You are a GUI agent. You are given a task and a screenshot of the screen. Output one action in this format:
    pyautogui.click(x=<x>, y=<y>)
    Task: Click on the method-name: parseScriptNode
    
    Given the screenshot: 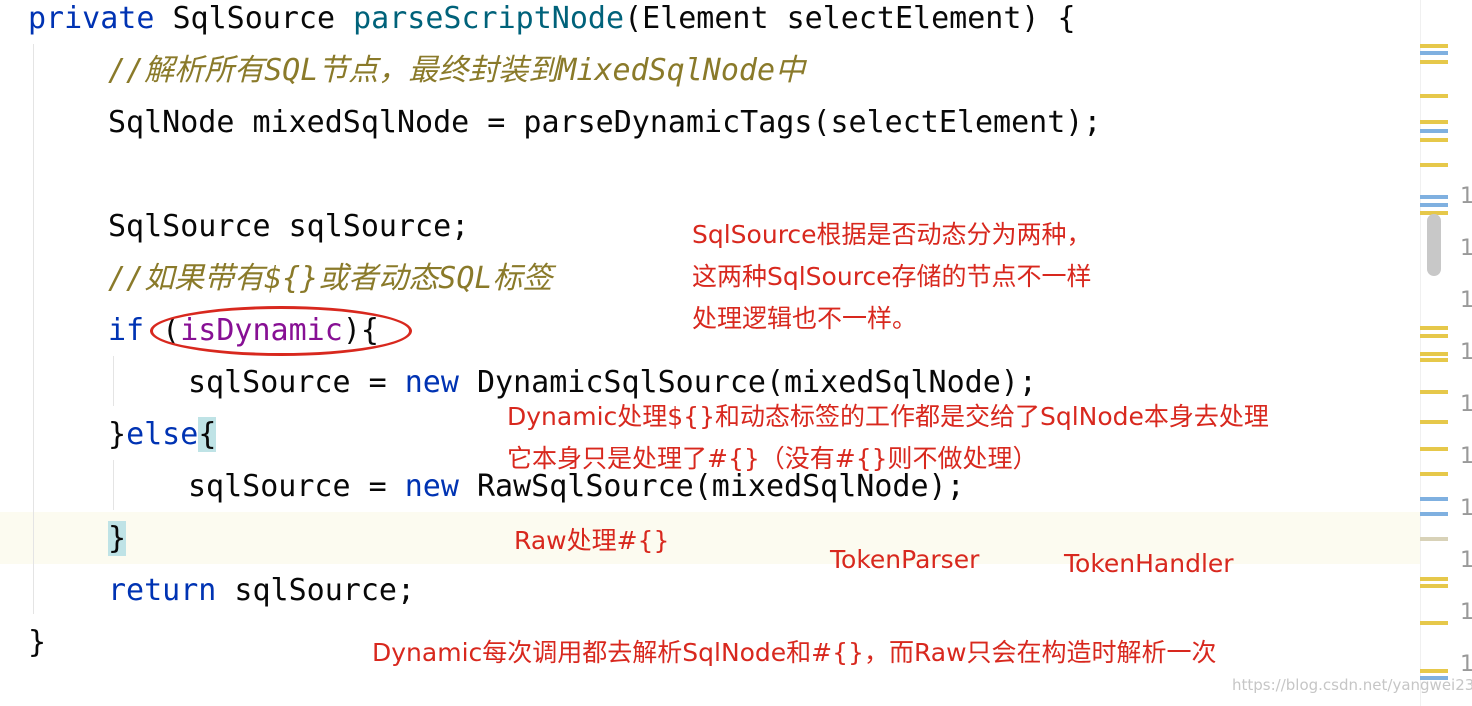 What is the action you would take?
    pyautogui.click(x=489, y=18)
    